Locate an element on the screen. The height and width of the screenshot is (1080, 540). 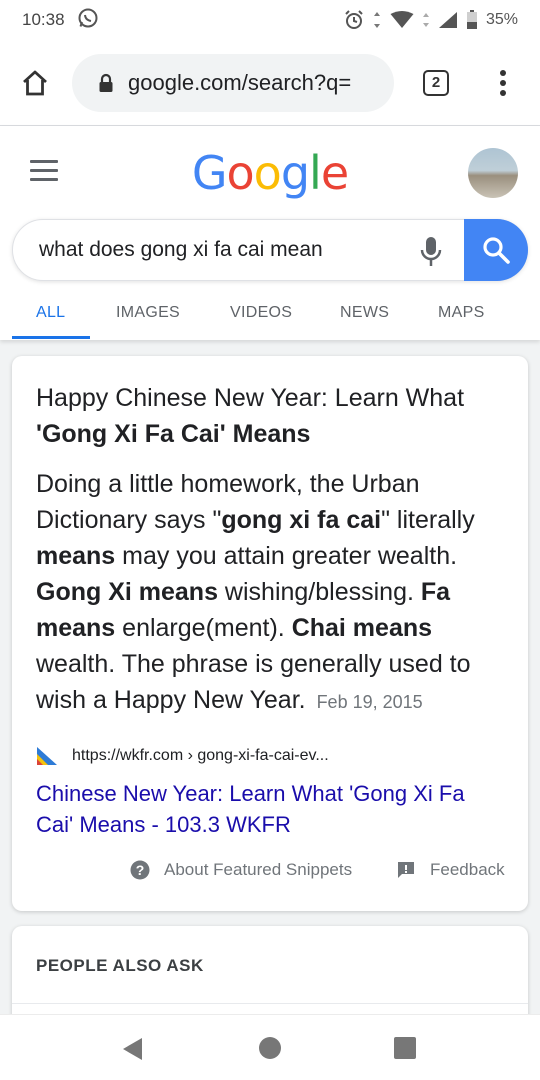
about-featured-snippets: ? About Featured Snippets is located at coordinates (241, 870).